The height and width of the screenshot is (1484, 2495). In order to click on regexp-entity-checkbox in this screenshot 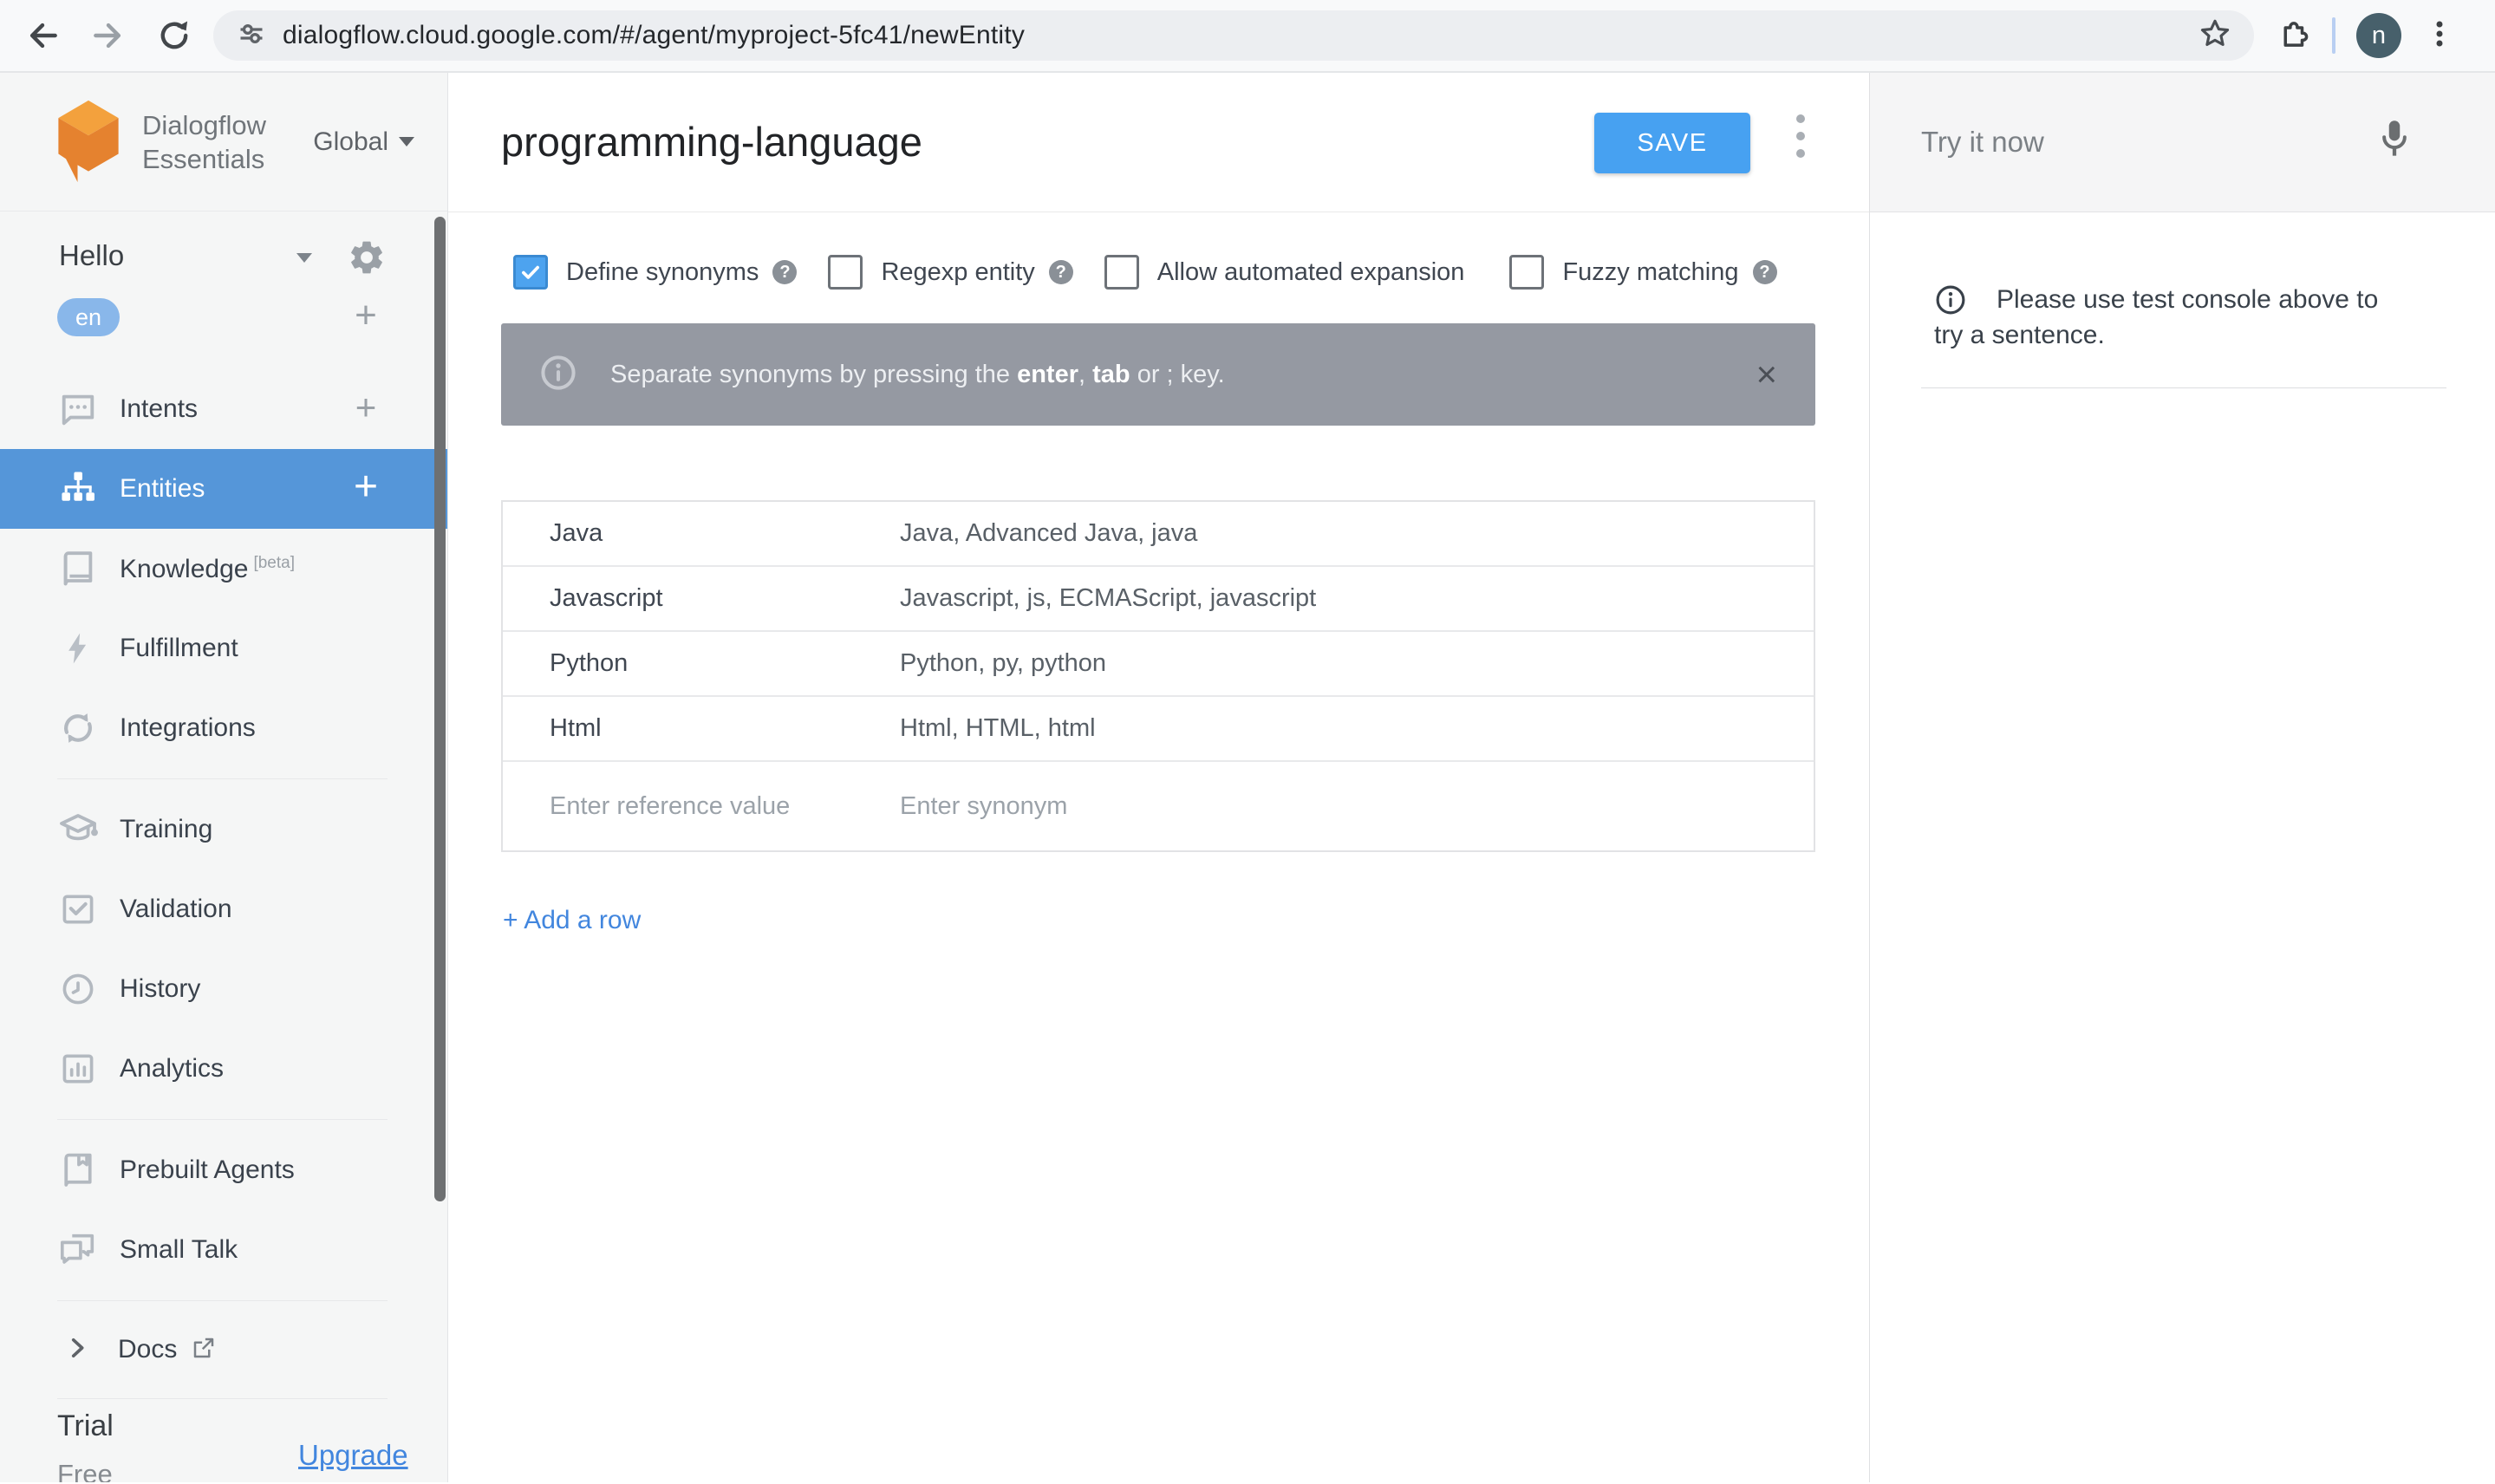, I will do `click(845, 272)`.